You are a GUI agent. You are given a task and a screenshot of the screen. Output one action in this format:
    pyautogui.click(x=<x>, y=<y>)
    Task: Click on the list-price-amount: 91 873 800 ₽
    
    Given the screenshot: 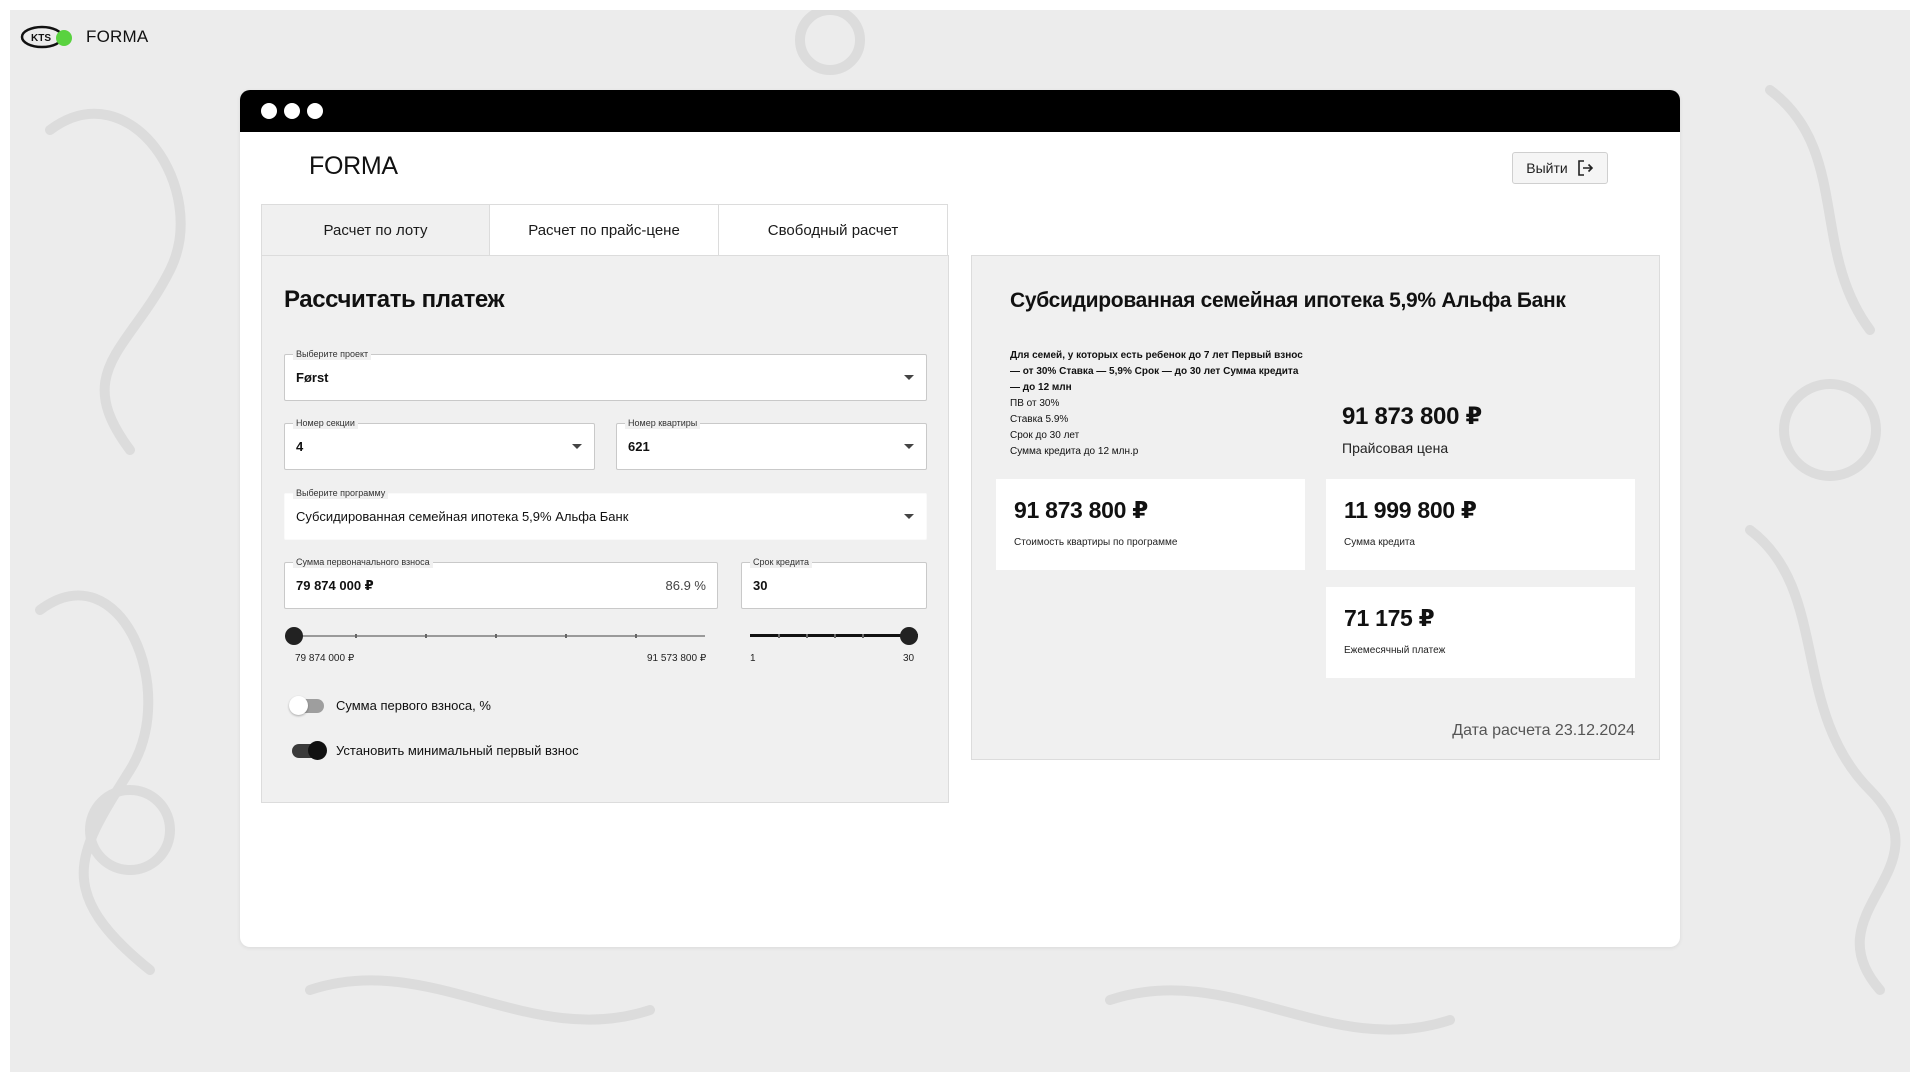 What is the action you would take?
    pyautogui.click(x=1412, y=416)
    